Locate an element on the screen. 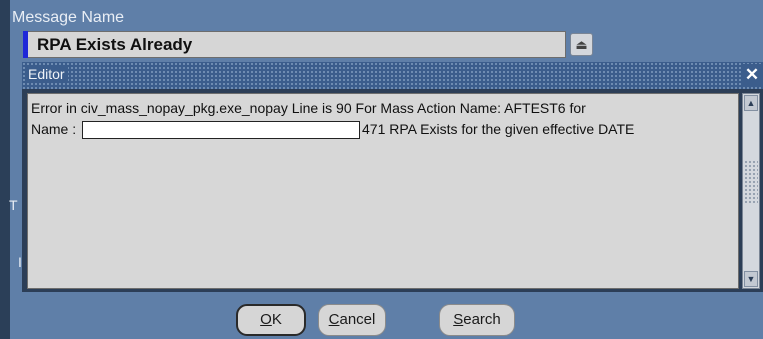  message-name-field: RPA Exists Already is located at coordinates (294, 44).